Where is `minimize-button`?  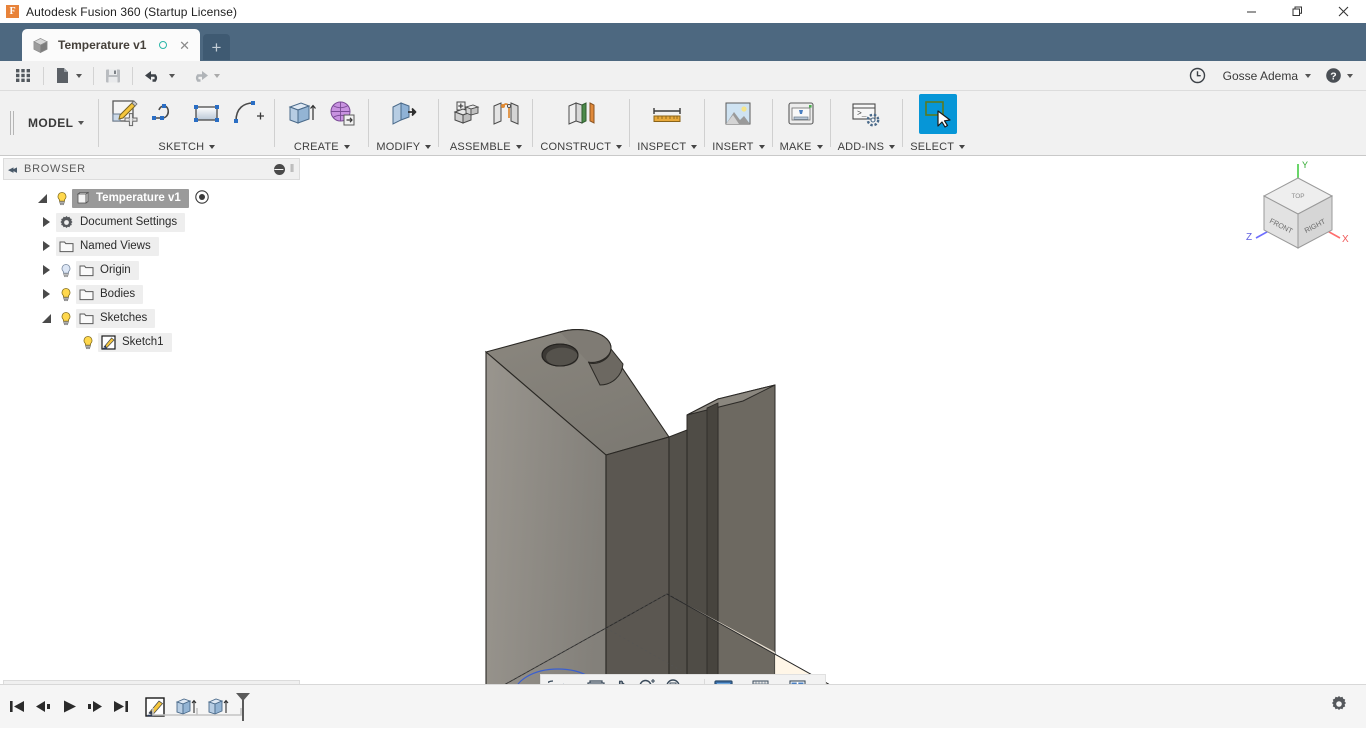
minimize-button is located at coordinates (1251, 11).